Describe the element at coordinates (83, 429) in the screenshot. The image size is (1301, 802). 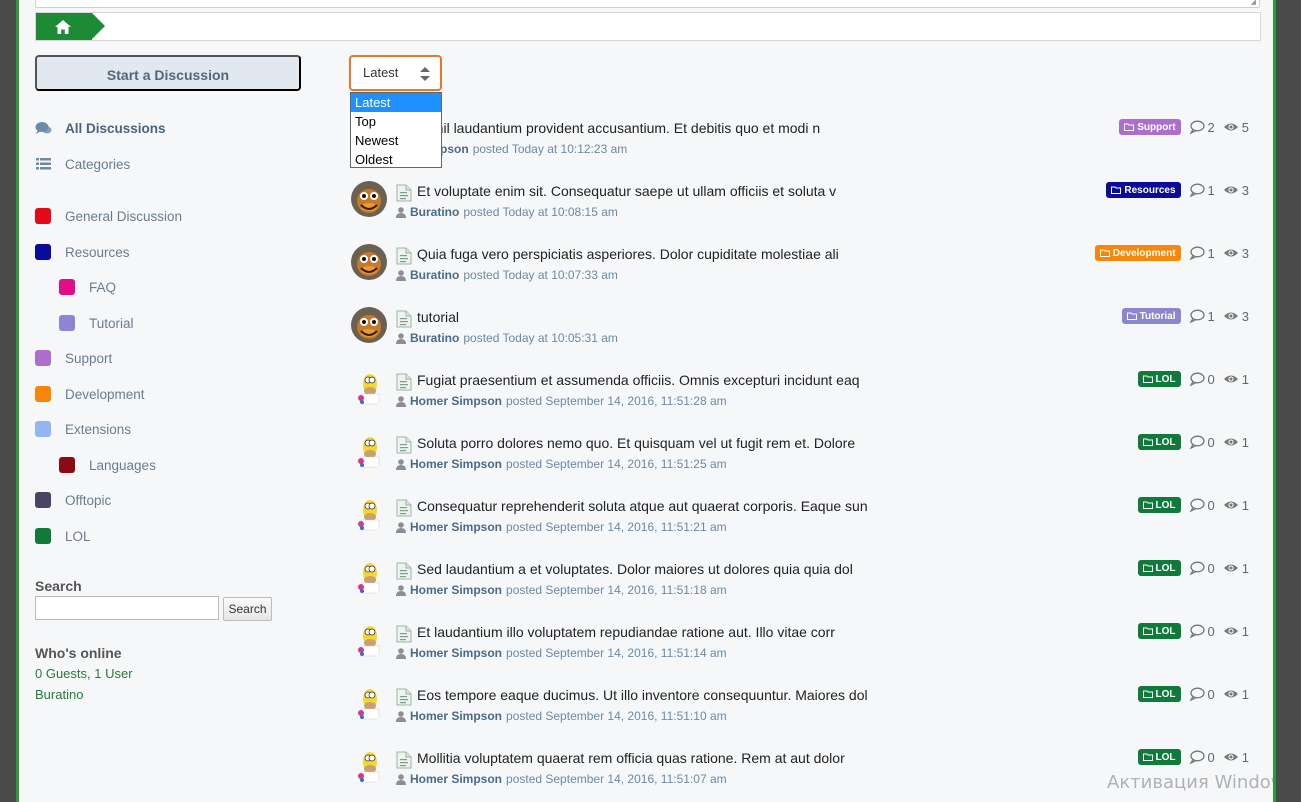
I see `sidebar-item-extensions: Extensions` at that location.